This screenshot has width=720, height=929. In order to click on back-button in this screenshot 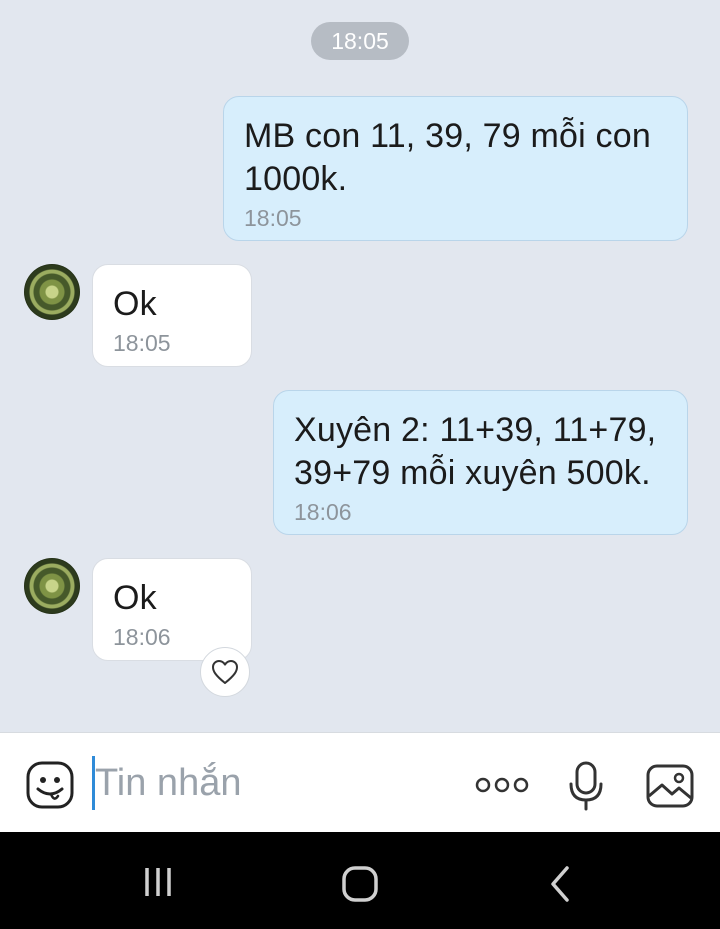, I will do `click(560, 884)`.